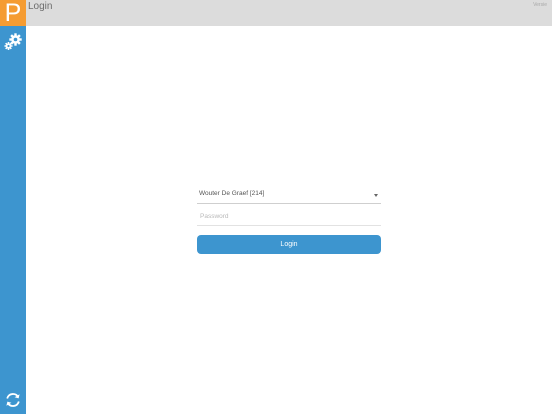  Describe the element at coordinates (232, 193) in the screenshot. I see `user-select-value: Wouter De Graef [214]` at that location.